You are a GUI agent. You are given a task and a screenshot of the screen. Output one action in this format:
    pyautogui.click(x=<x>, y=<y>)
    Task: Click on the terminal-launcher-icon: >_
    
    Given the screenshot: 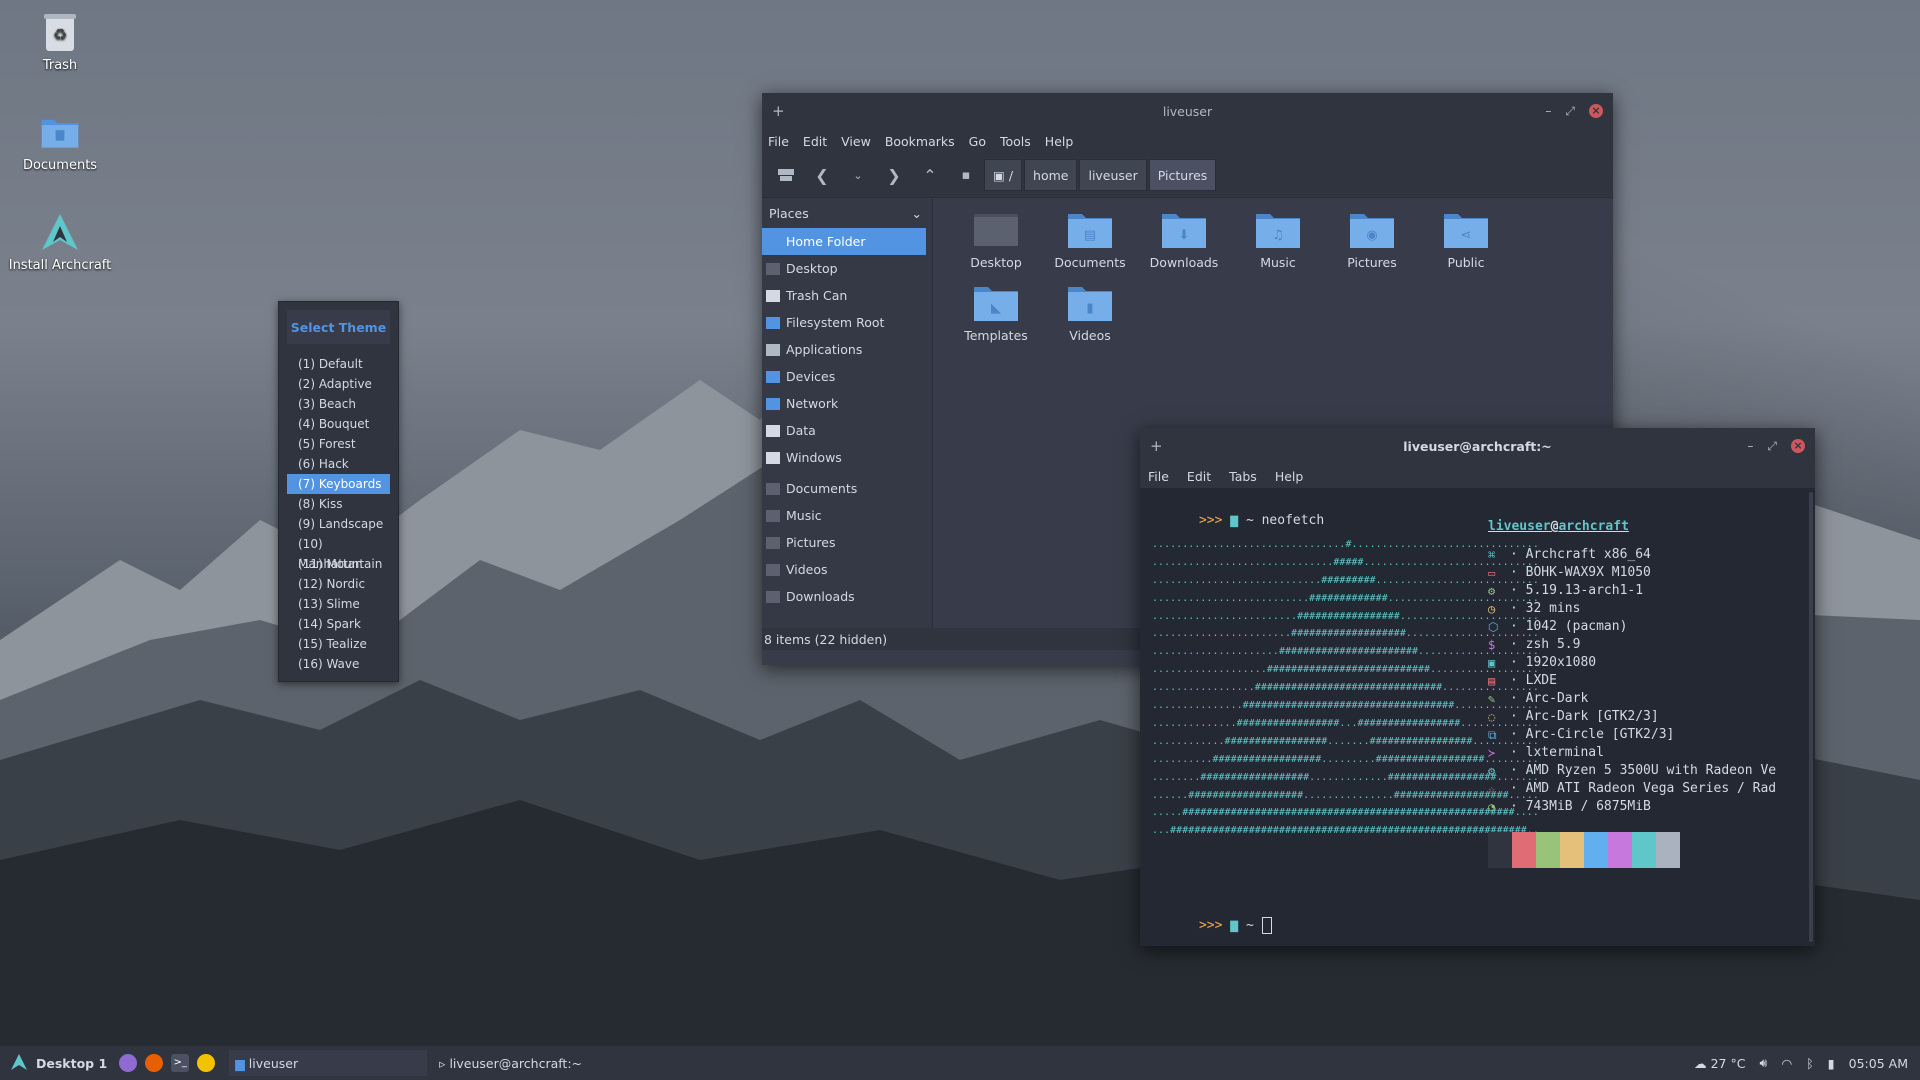 What is the action you would take?
    pyautogui.click(x=180, y=1063)
    